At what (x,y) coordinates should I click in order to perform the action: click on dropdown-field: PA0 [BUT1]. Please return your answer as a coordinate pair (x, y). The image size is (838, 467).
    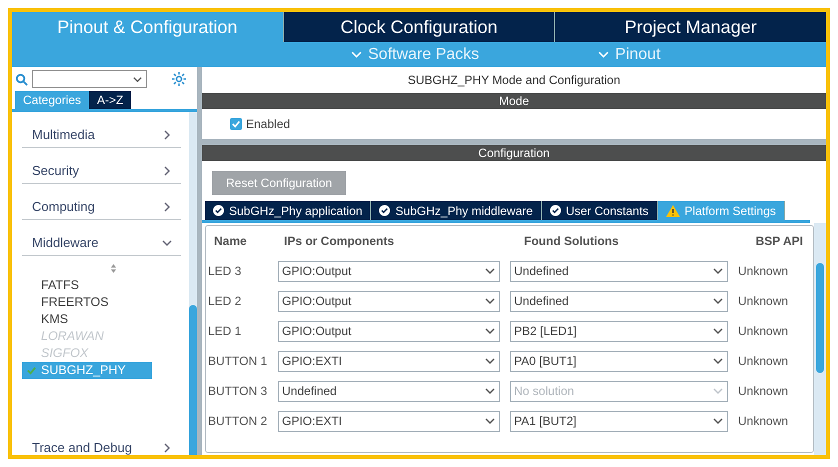
    Looking at the image, I should click on (619, 361).